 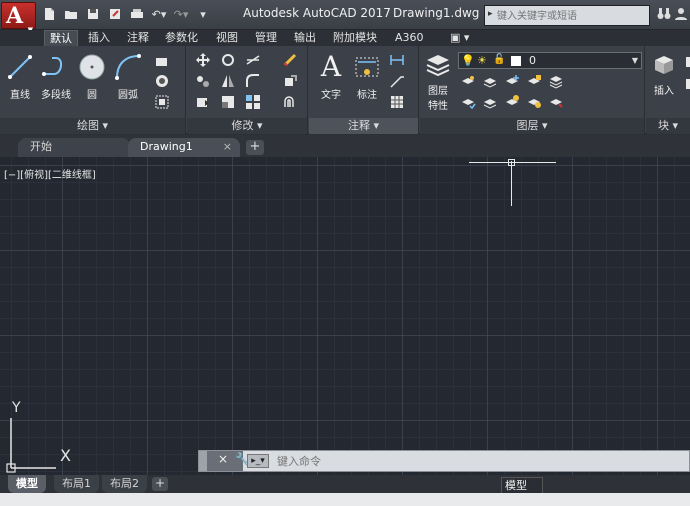 What do you see at coordinates (438, 91) in the screenshot?
I see `layer-properties-label-1: 图层` at bounding box center [438, 91].